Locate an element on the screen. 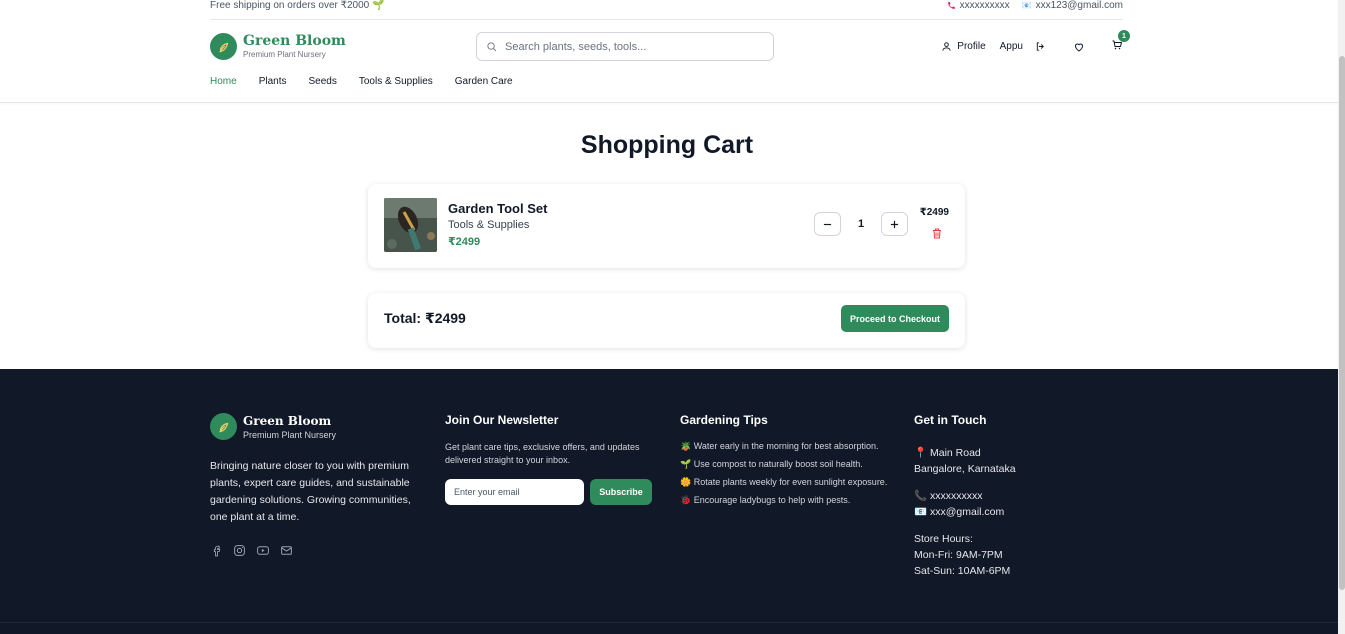 This screenshot has height=634, width=1345. profile-link: Profile is located at coordinates (963, 46).